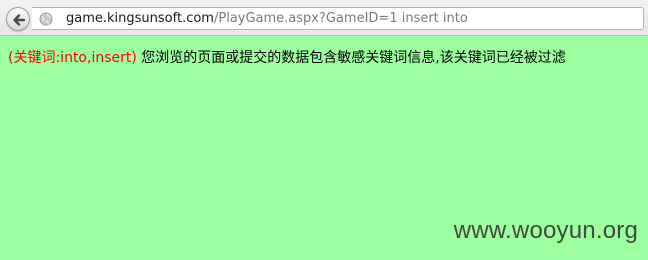 The image size is (648, 260). What do you see at coordinates (351, 58) in the screenshot?
I see `filter-message-text: 您浏览的页面或提交的数据包含敏感关键词信息,该关键词已经被过滤` at bounding box center [351, 58].